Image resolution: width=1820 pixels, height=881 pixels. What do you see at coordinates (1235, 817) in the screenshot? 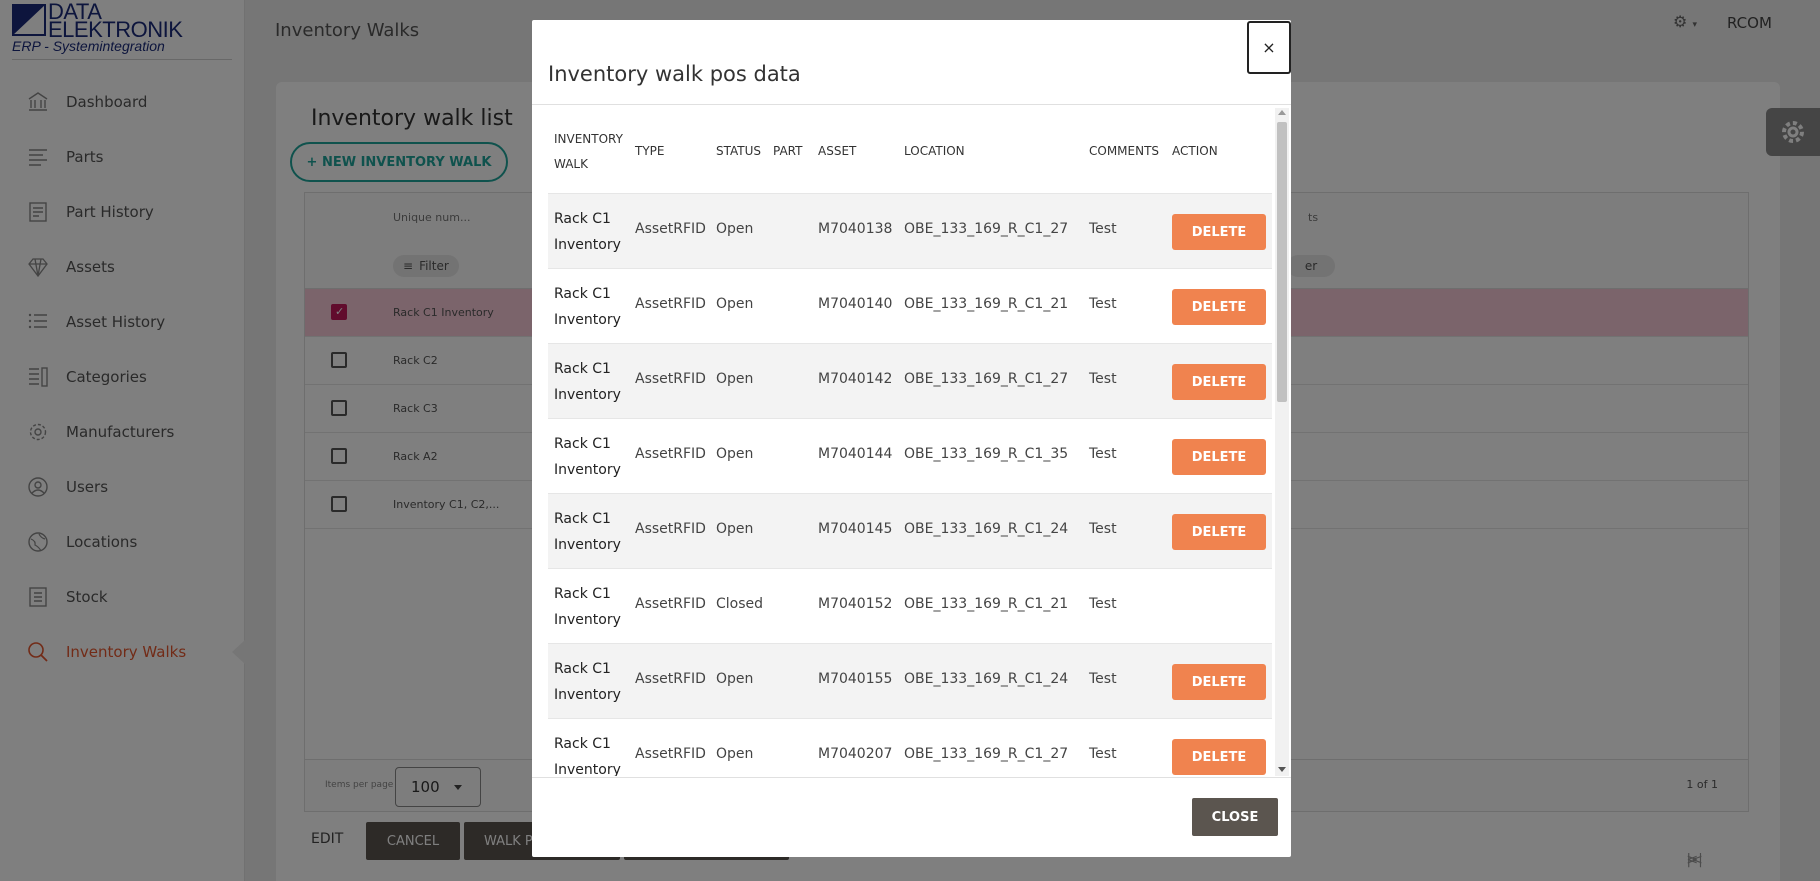
I see `close-button: CLOSE` at bounding box center [1235, 817].